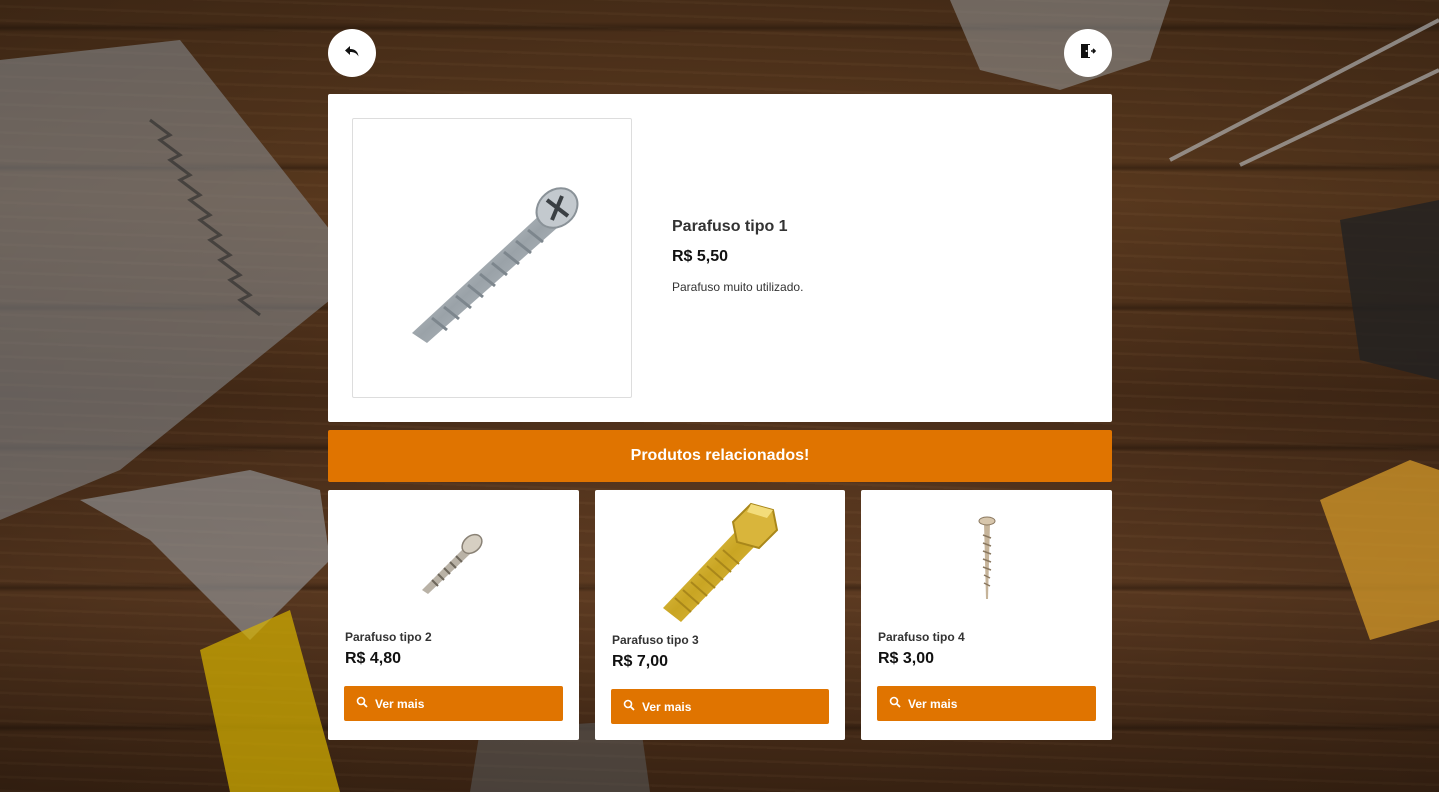 This screenshot has width=1439, height=792. What do you see at coordinates (388, 637) in the screenshot?
I see `related-product-name: Parafuso tipo 2` at bounding box center [388, 637].